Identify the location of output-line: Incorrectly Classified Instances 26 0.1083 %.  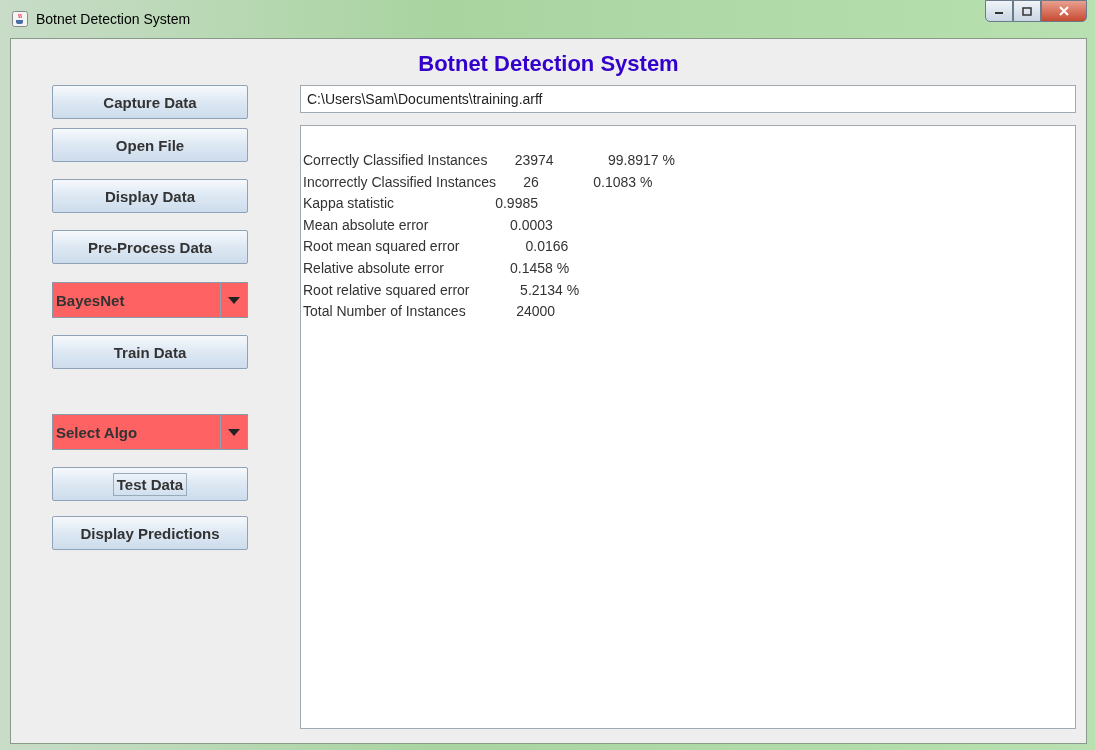
(478, 182).